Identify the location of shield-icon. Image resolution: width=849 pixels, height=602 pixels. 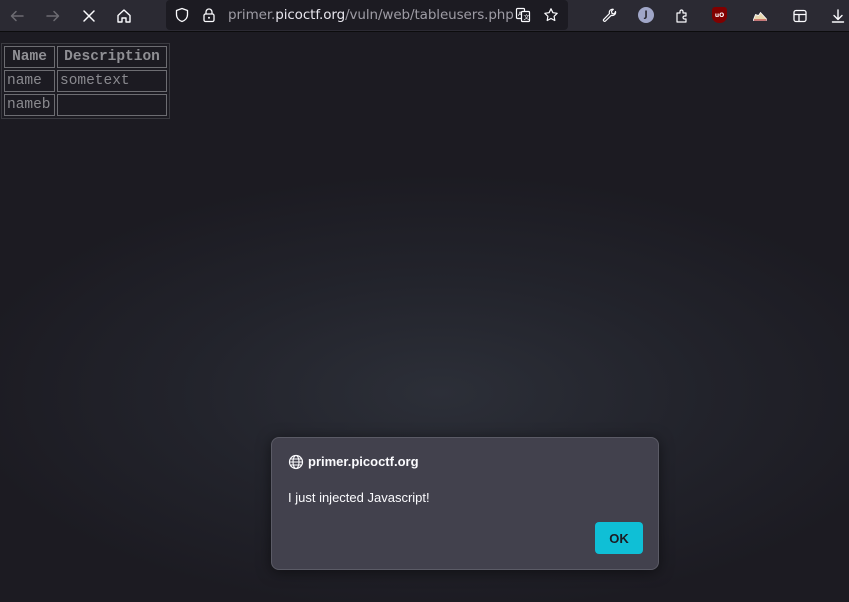
(182, 15).